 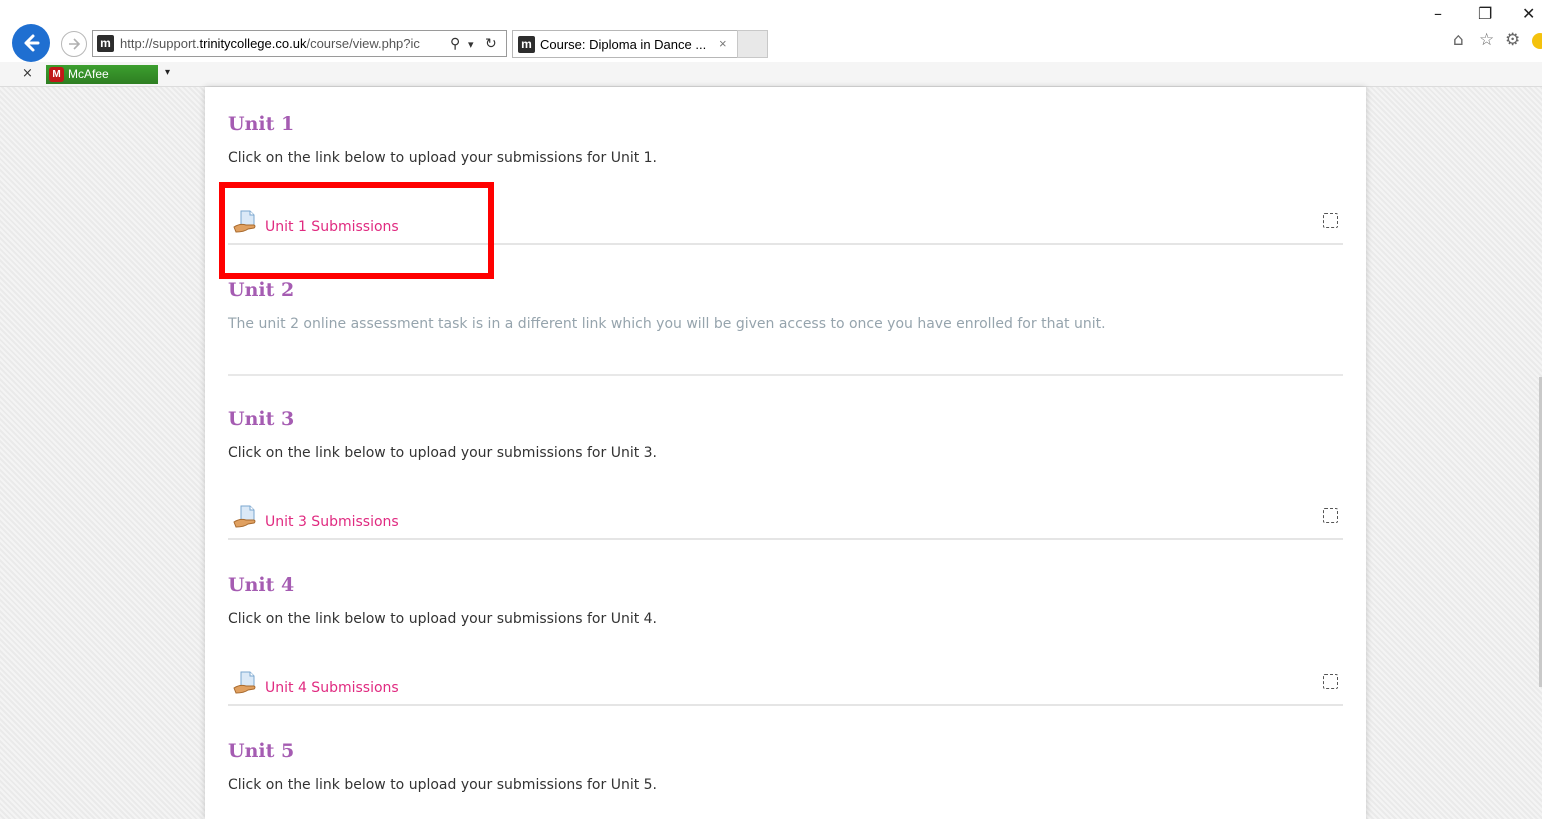 I want to click on unit-4-submissions-link: Unit 4 Submissions, so click(x=332, y=688).